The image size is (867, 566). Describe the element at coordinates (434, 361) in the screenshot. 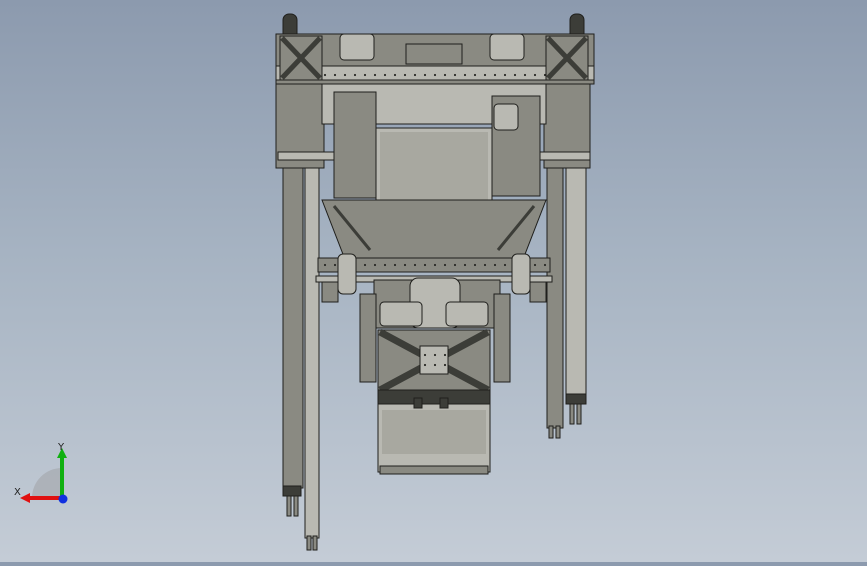

I see `lower-x-bracket` at that location.